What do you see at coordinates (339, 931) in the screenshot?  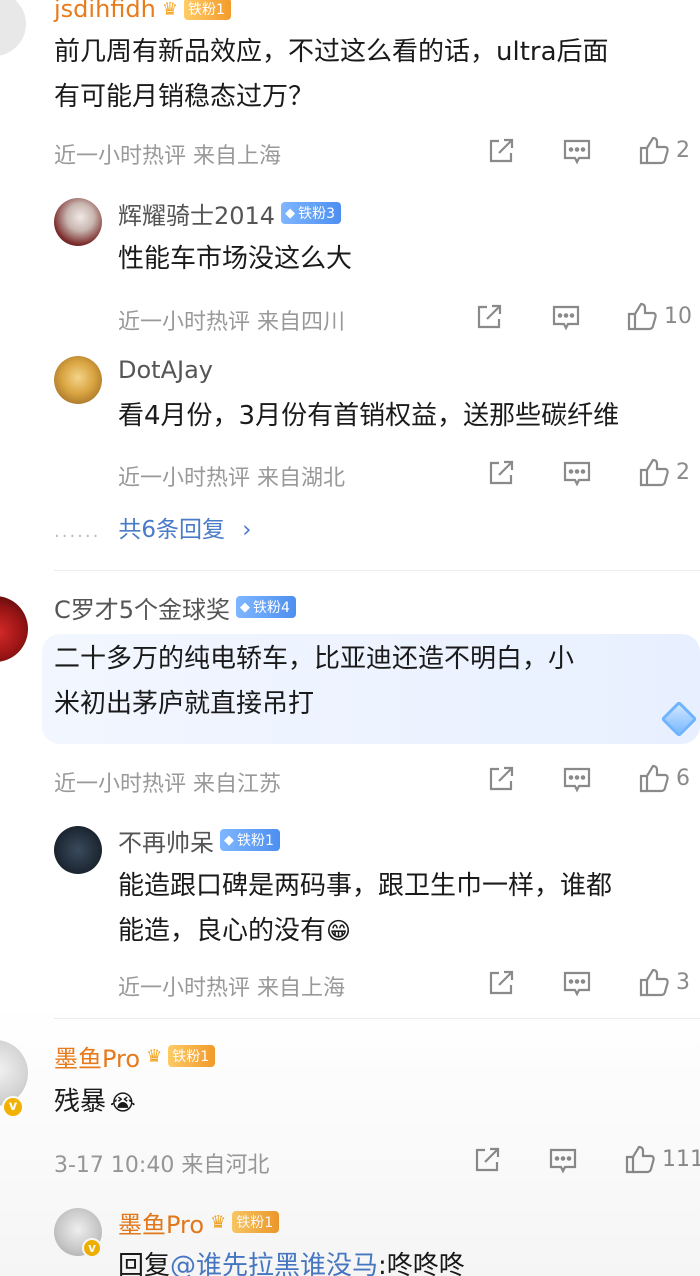 I see `grin-emoji: 😁` at bounding box center [339, 931].